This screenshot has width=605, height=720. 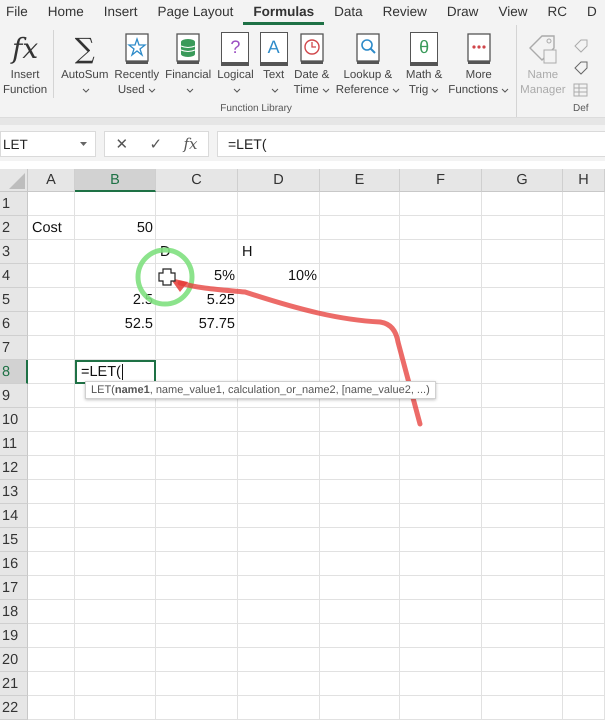 What do you see at coordinates (14, 564) in the screenshot?
I see `row-header: 16` at bounding box center [14, 564].